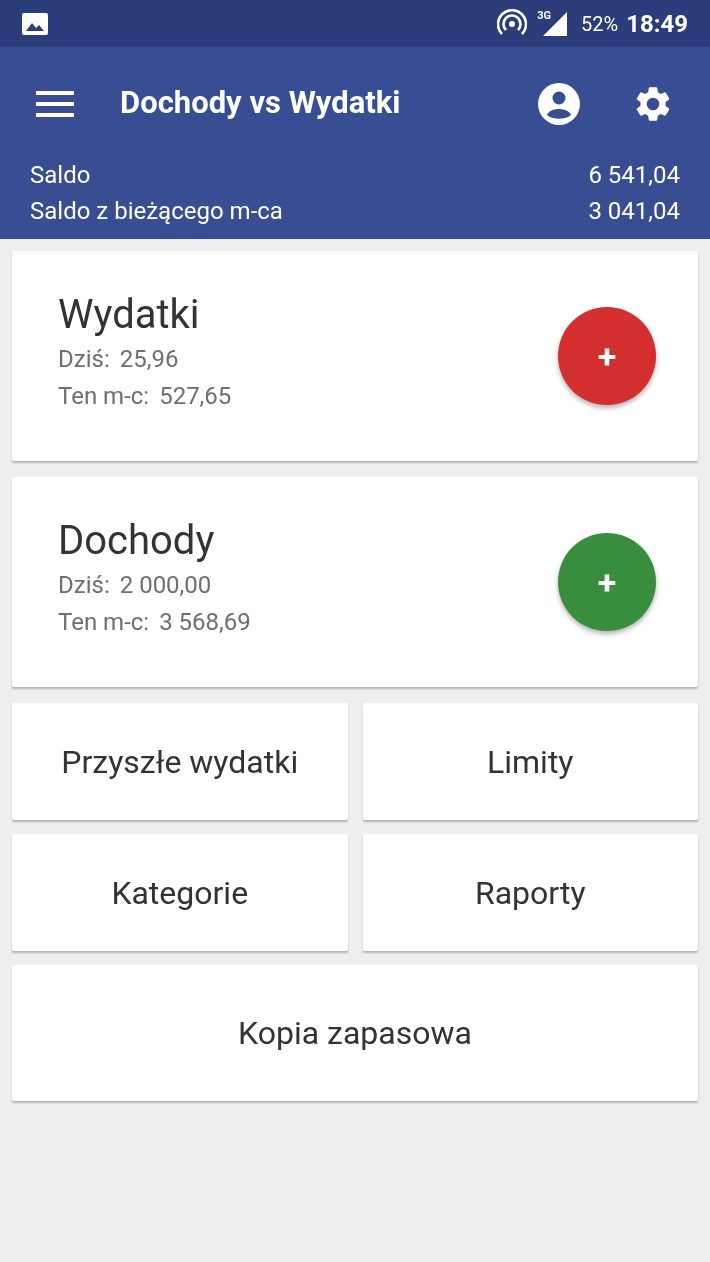 The height and width of the screenshot is (1262, 710). What do you see at coordinates (55, 103) in the screenshot?
I see `menu-icon` at bounding box center [55, 103].